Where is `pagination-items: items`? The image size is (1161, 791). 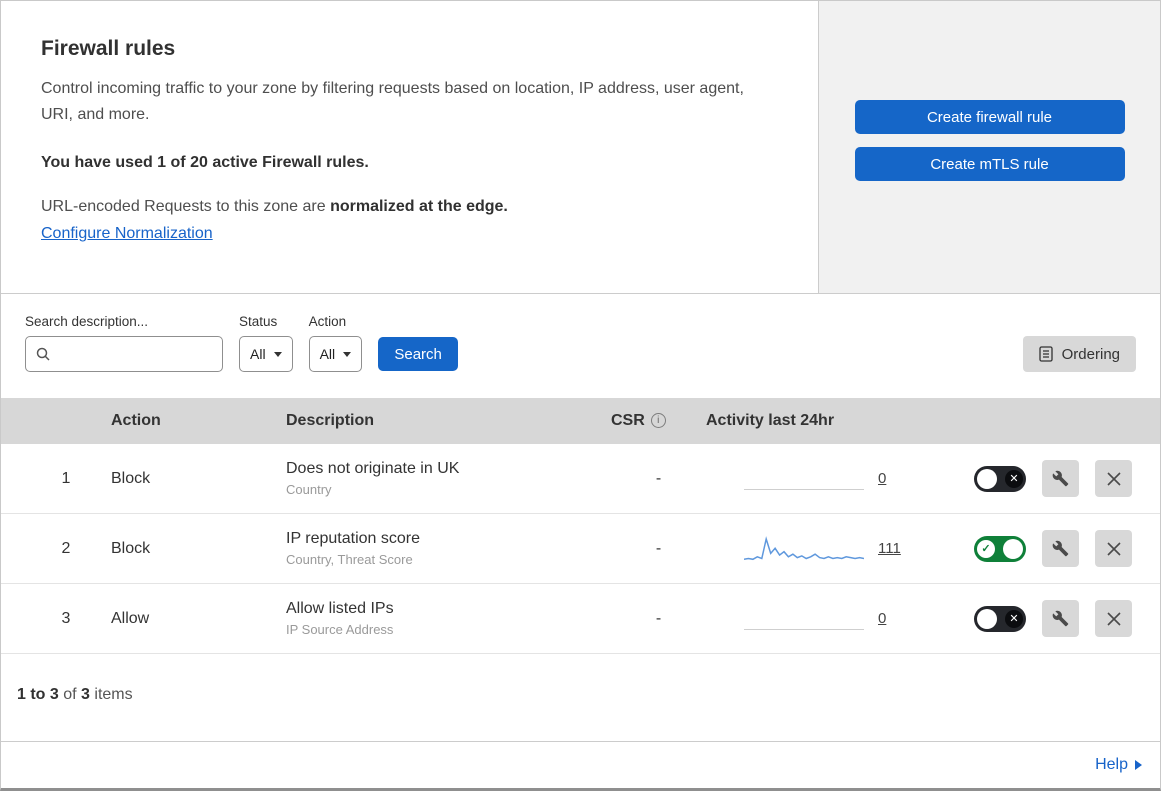
pagination-items: items is located at coordinates (113, 694).